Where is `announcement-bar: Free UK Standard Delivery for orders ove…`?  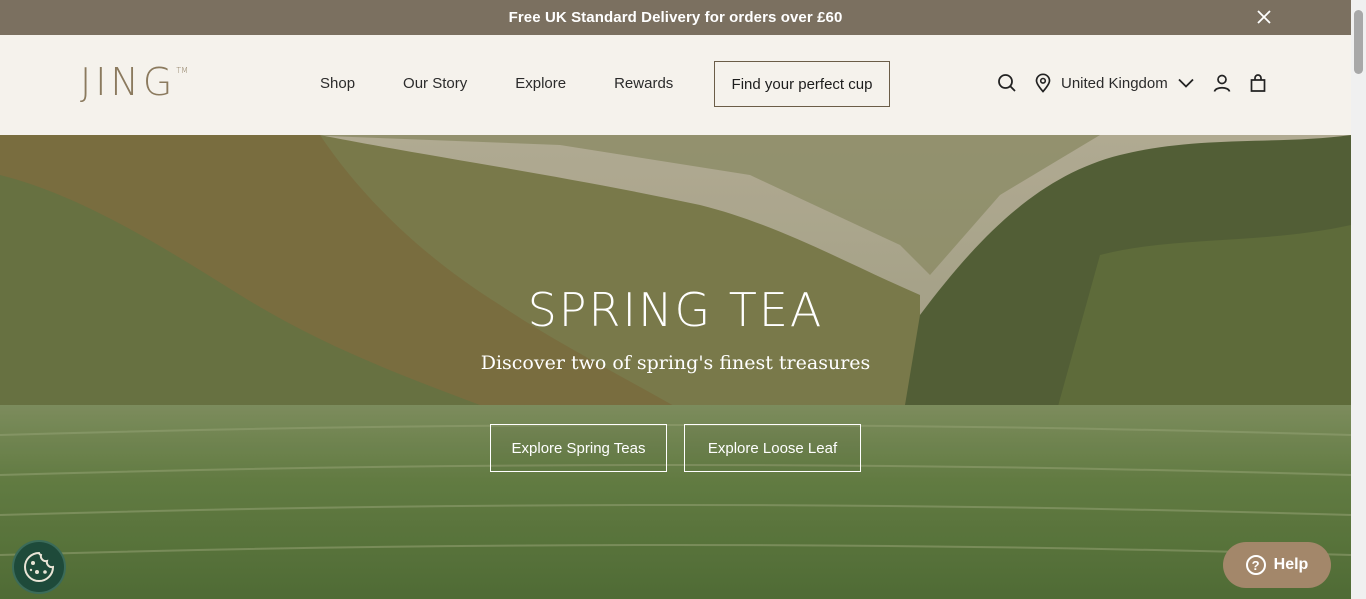 announcement-bar: Free UK Standard Delivery for orders ove… is located at coordinates (675, 17).